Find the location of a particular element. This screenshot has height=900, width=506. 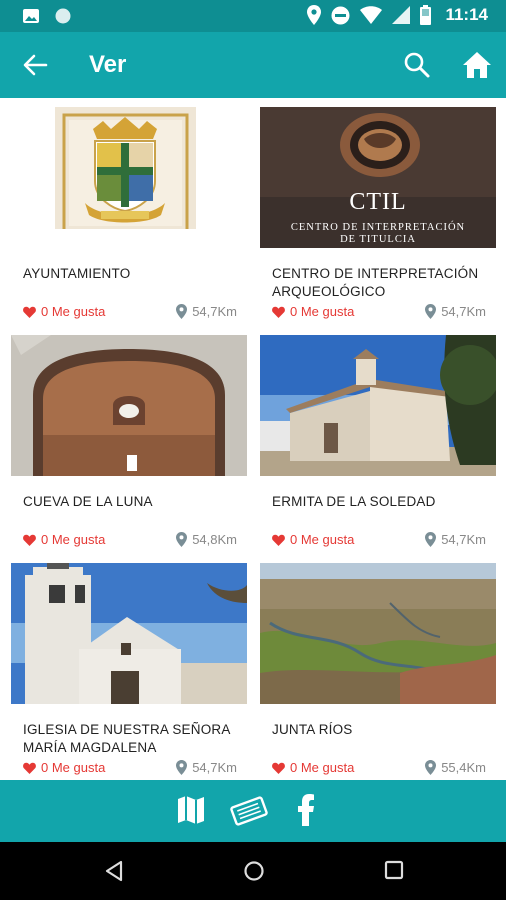

back-arrow-icon is located at coordinates (35, 65).